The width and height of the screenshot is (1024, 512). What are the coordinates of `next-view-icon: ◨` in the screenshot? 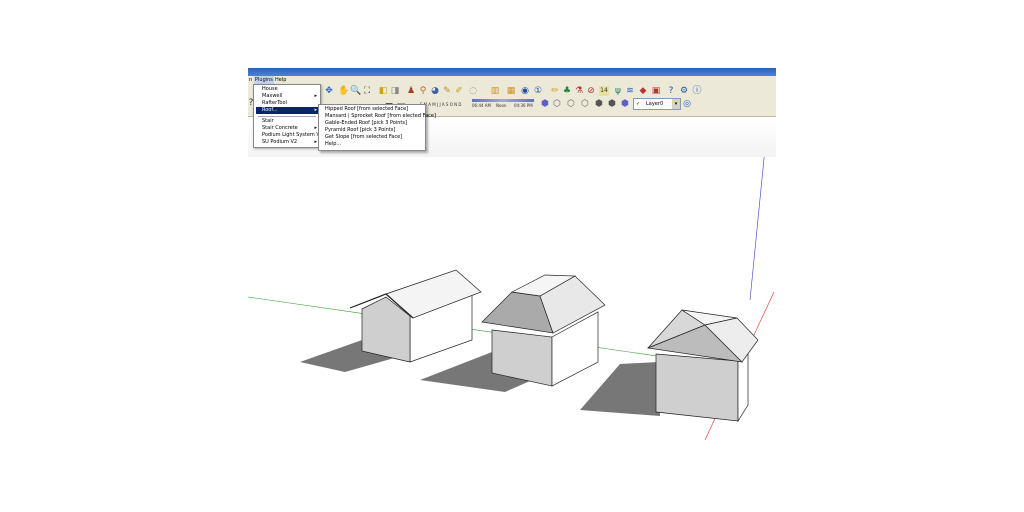 It's located at (395, 91).